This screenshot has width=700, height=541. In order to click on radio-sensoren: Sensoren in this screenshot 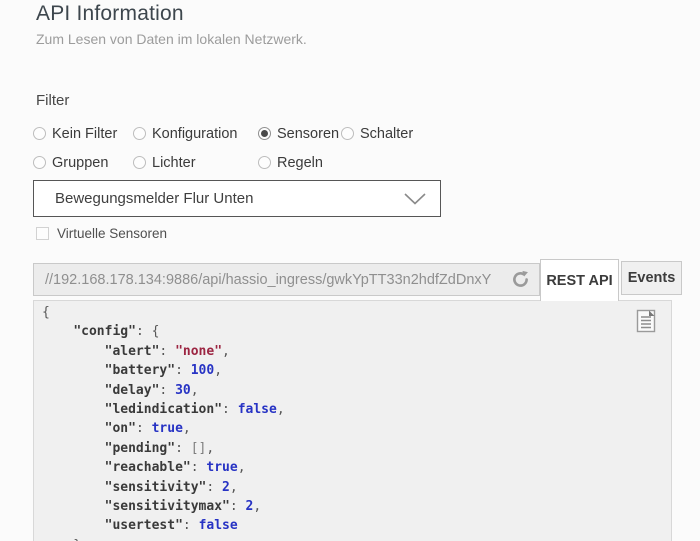, I will do `click(299, 134)`.